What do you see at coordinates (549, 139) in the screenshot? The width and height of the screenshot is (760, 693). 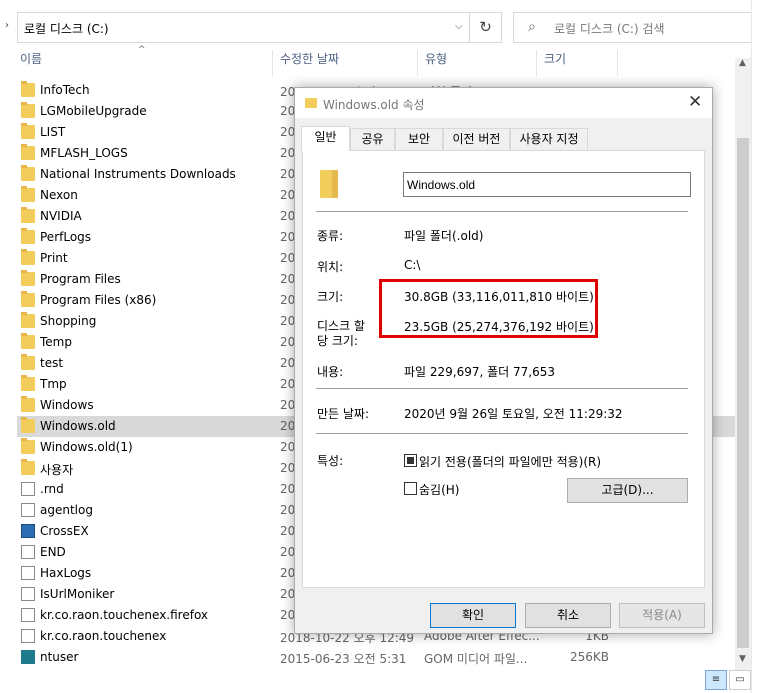 I see `tab-customize: 사용자 지정` at bounding box center [549, 139].